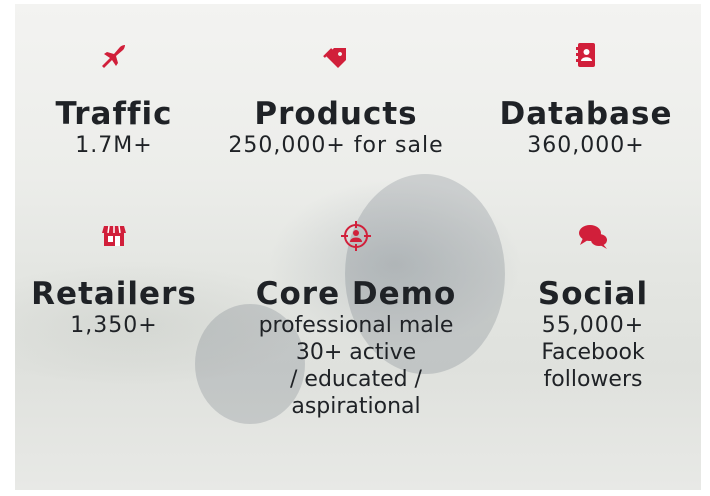  What do you see at coordinates (336, 114) in the screenshot?
I see `stat-title: Products` at bounding box center [336, 114].